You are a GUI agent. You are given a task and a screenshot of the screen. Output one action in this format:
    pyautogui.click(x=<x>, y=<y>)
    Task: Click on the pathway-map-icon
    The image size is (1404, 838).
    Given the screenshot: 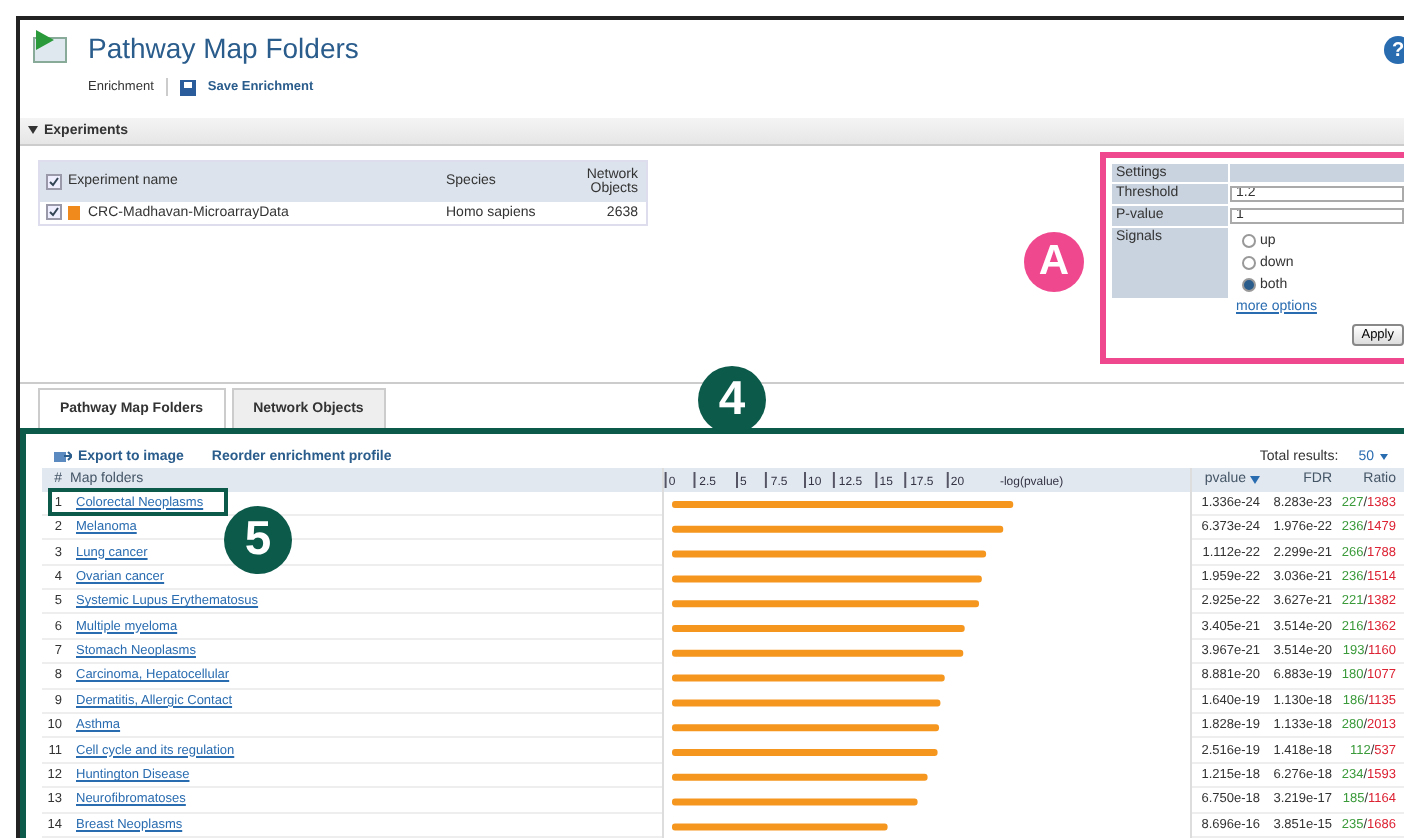 What is the action you would take?
    pyautogui.click(x=50, y=46)
    